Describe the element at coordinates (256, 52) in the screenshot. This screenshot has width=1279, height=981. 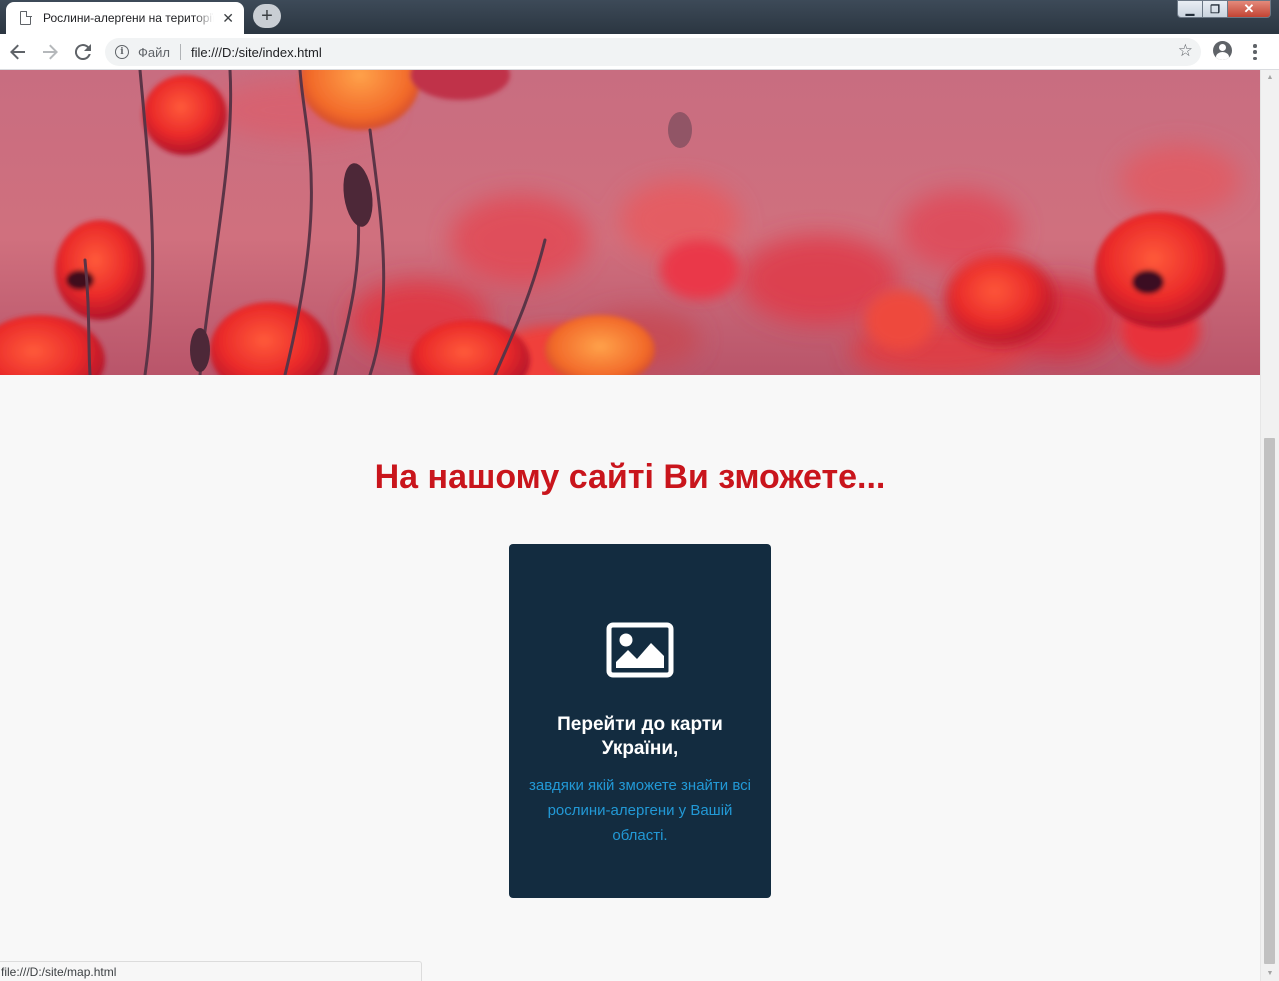
I see `url-text: file:///D:/site/index.html` at that location.